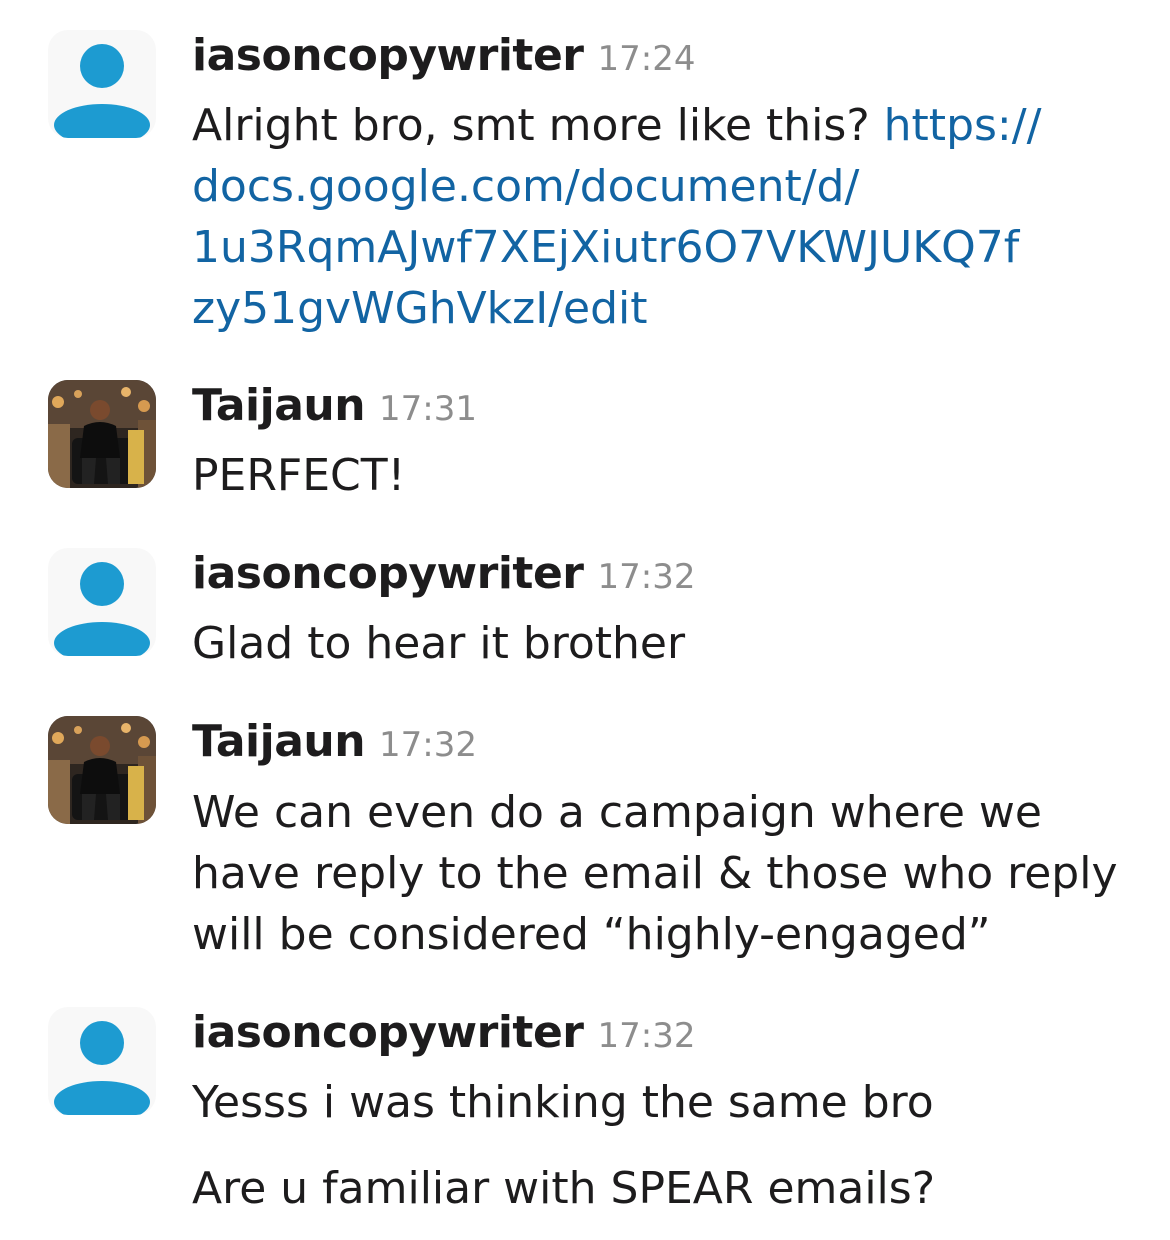 The image size is (1170, 1240). I want to click on document-link-text: 1u3RqmAJwf7XEjXiutr6O7VKWJUKQ7f, so click(605, 247).